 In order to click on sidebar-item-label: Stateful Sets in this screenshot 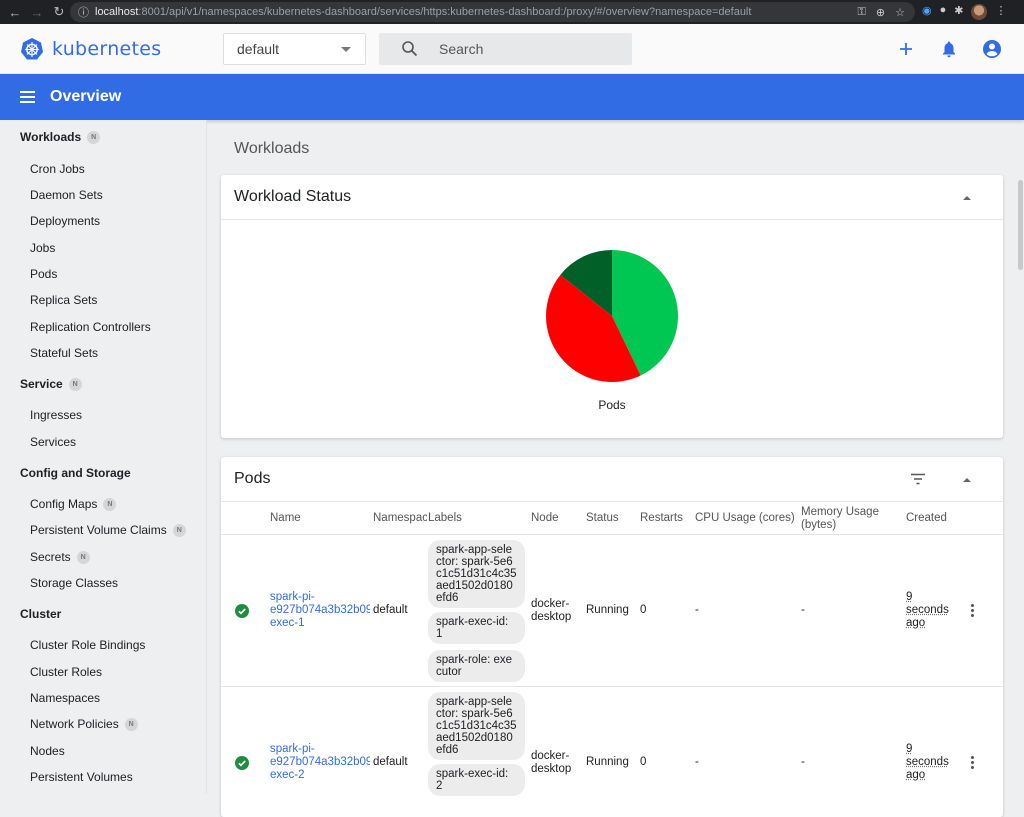, I will do `click(64, 353)`.